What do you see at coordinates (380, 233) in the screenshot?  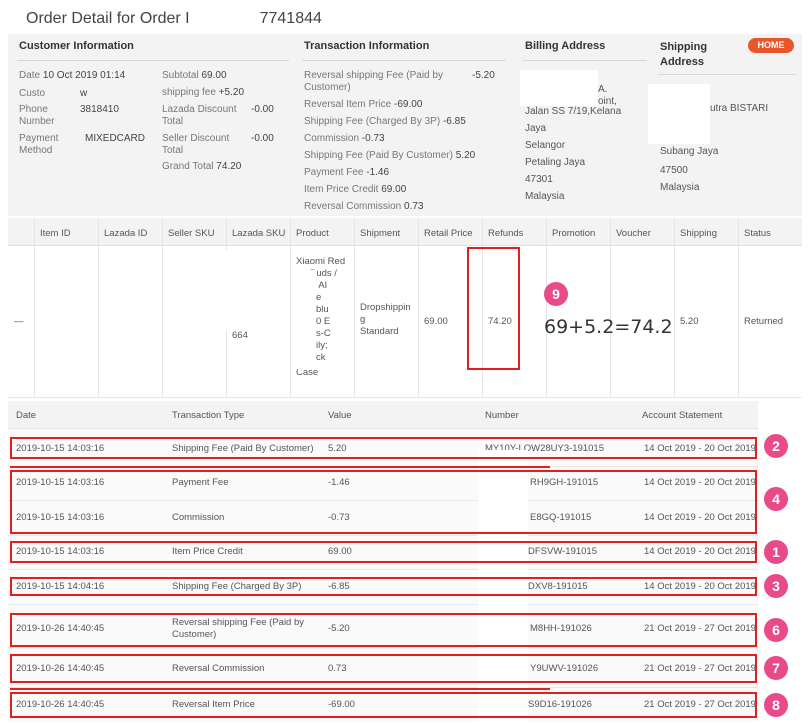 I see `th-shipment: Shipment` at bounding box center [380, 233].